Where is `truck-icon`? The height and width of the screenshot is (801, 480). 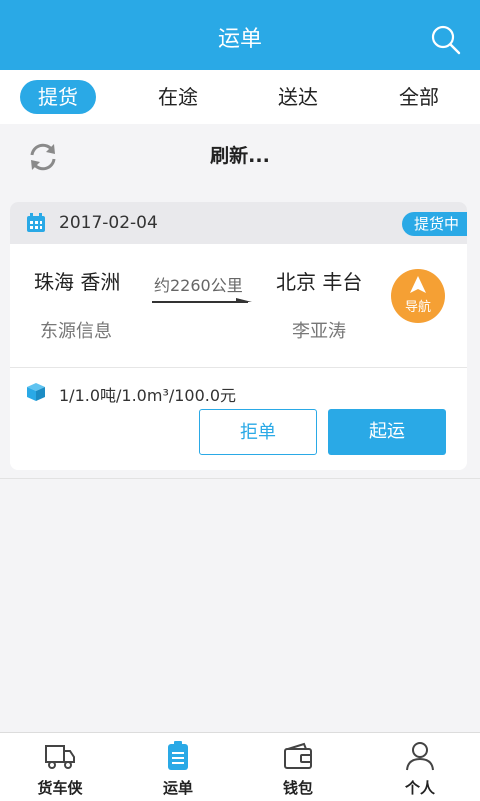
truck-icon is located at coordinates (60, 757).